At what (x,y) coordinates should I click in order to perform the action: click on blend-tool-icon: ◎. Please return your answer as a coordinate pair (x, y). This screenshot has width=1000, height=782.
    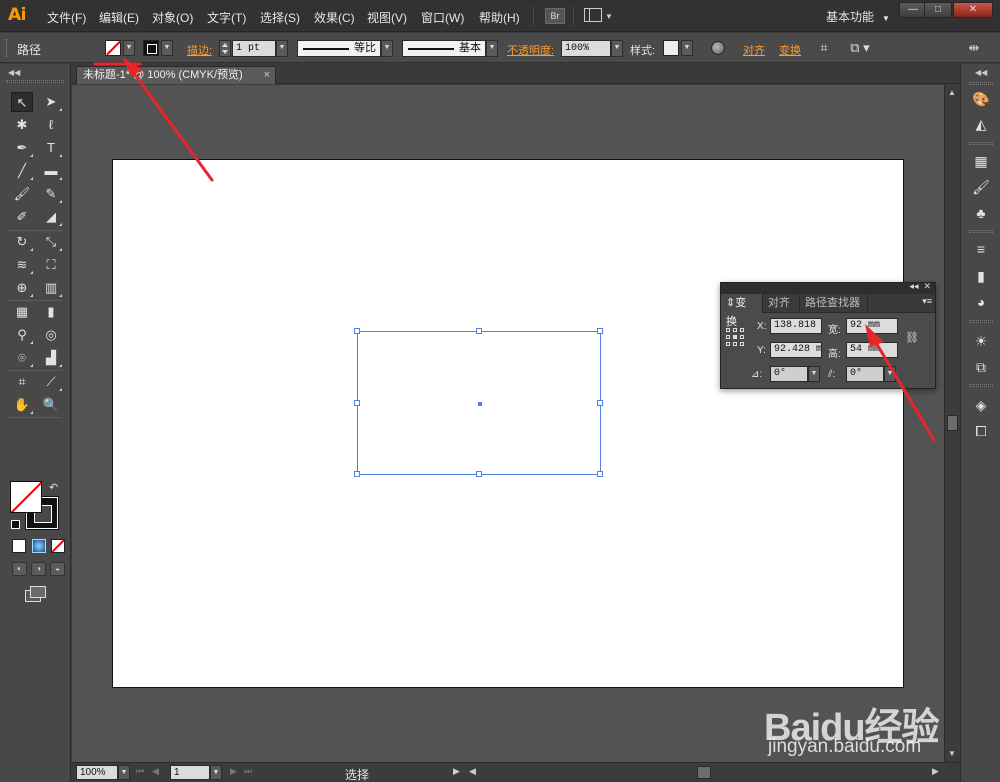
    Looking at the image, I should click on (51, 335).